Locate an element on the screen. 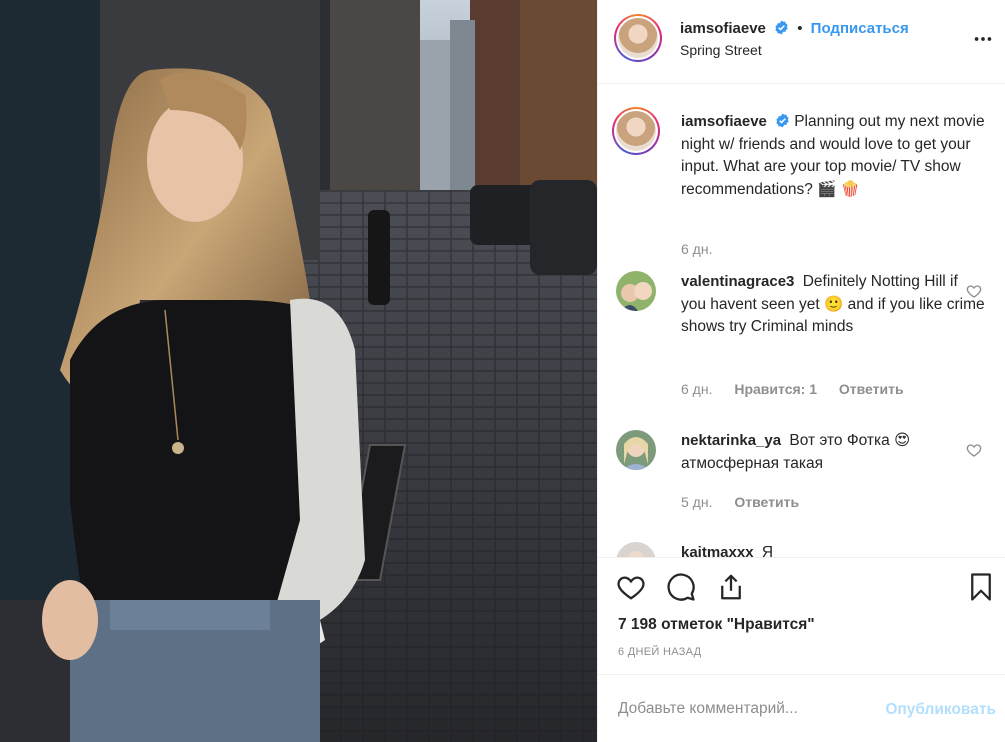  post-location: Spring Street is located at coordinates (721, 50).